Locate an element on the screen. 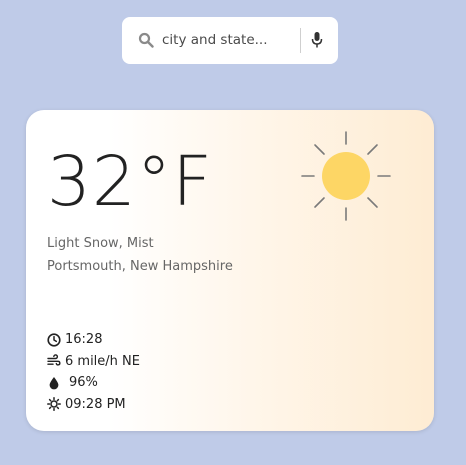  time-value: 16:28 is located at coordinates (84, 340).